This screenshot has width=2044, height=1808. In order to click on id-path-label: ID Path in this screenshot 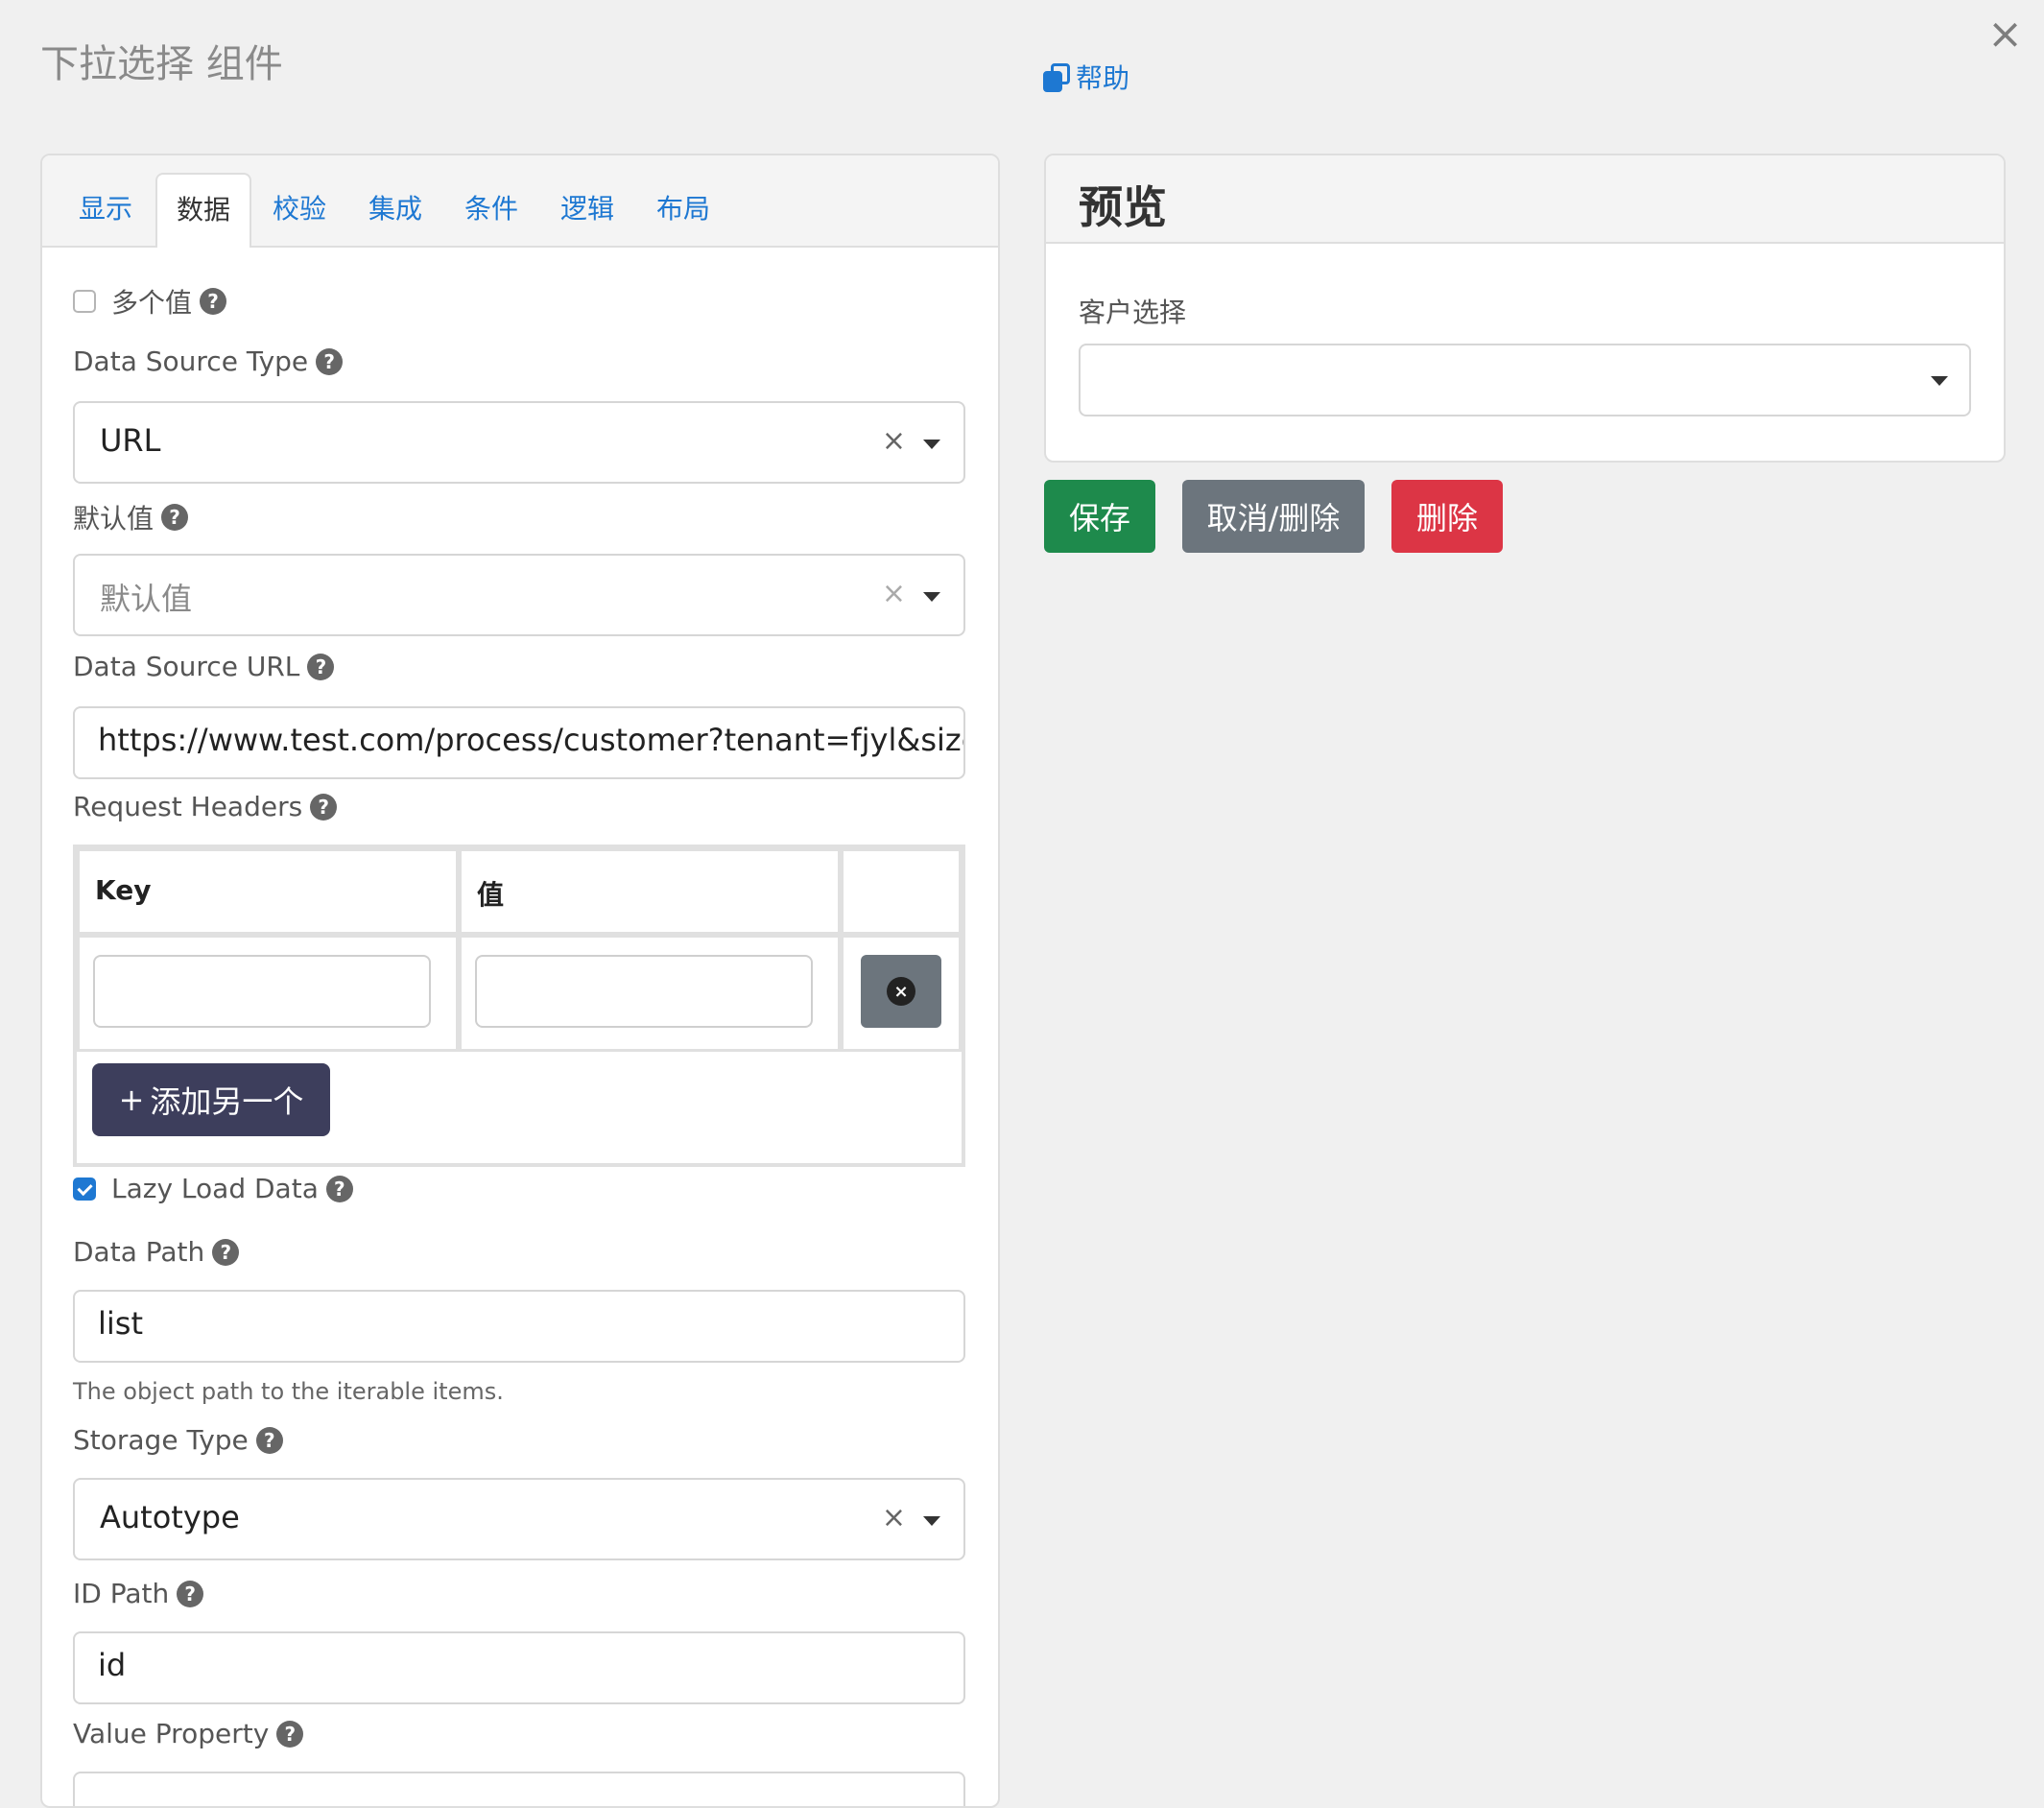, I will do `click(121, 1593)`.